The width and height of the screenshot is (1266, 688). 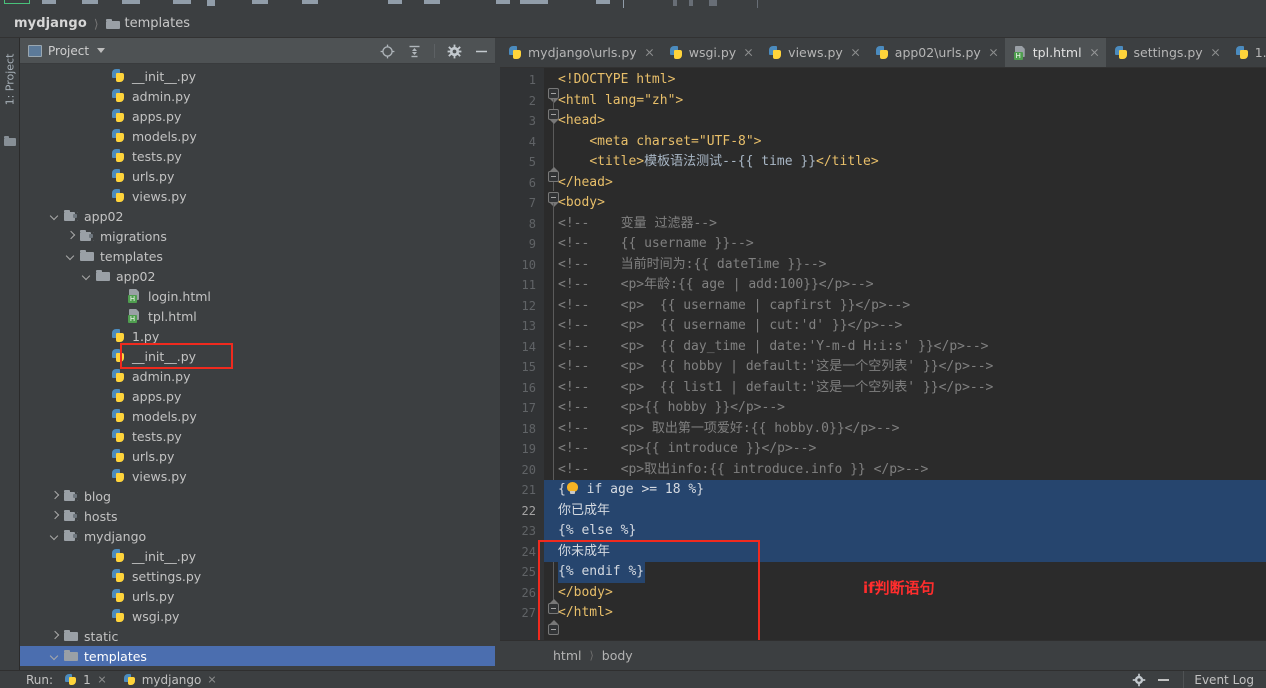 I want to click on code-line-11: <!-- <p>年龄:{{ age | add:100}}</p>-->, so click(x=716, y=285).